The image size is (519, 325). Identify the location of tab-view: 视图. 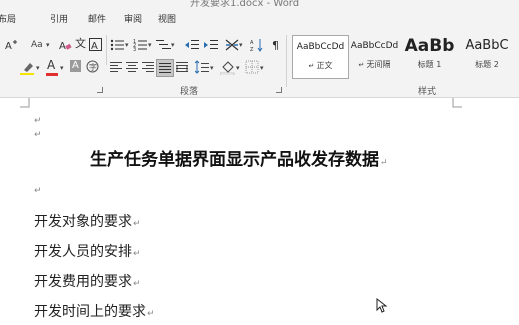
(167, 18).